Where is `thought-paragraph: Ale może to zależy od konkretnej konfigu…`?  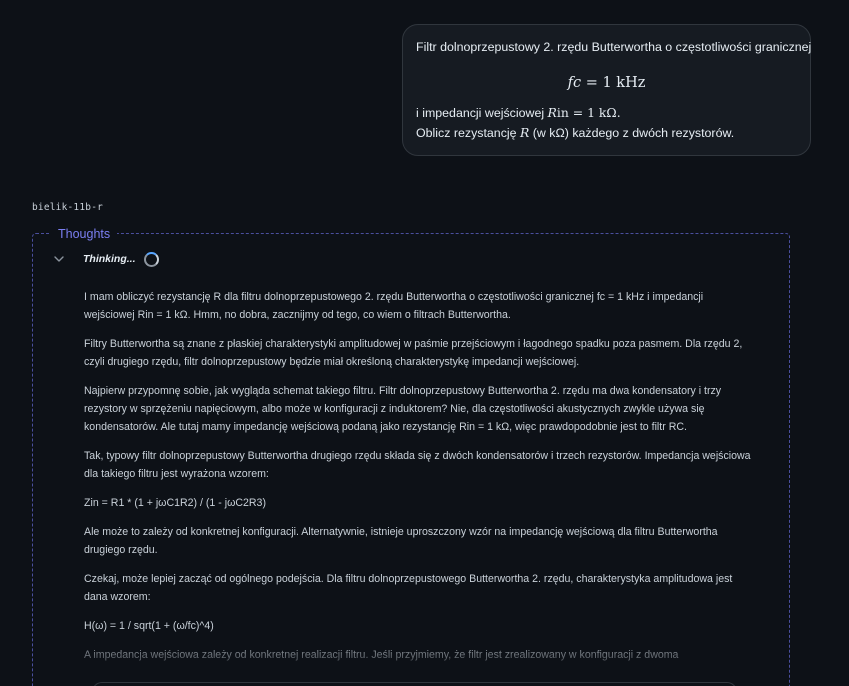
thought-paragraph: Ale może to zależy od konkretnej konfigu… is located at coordinates (401, 541).